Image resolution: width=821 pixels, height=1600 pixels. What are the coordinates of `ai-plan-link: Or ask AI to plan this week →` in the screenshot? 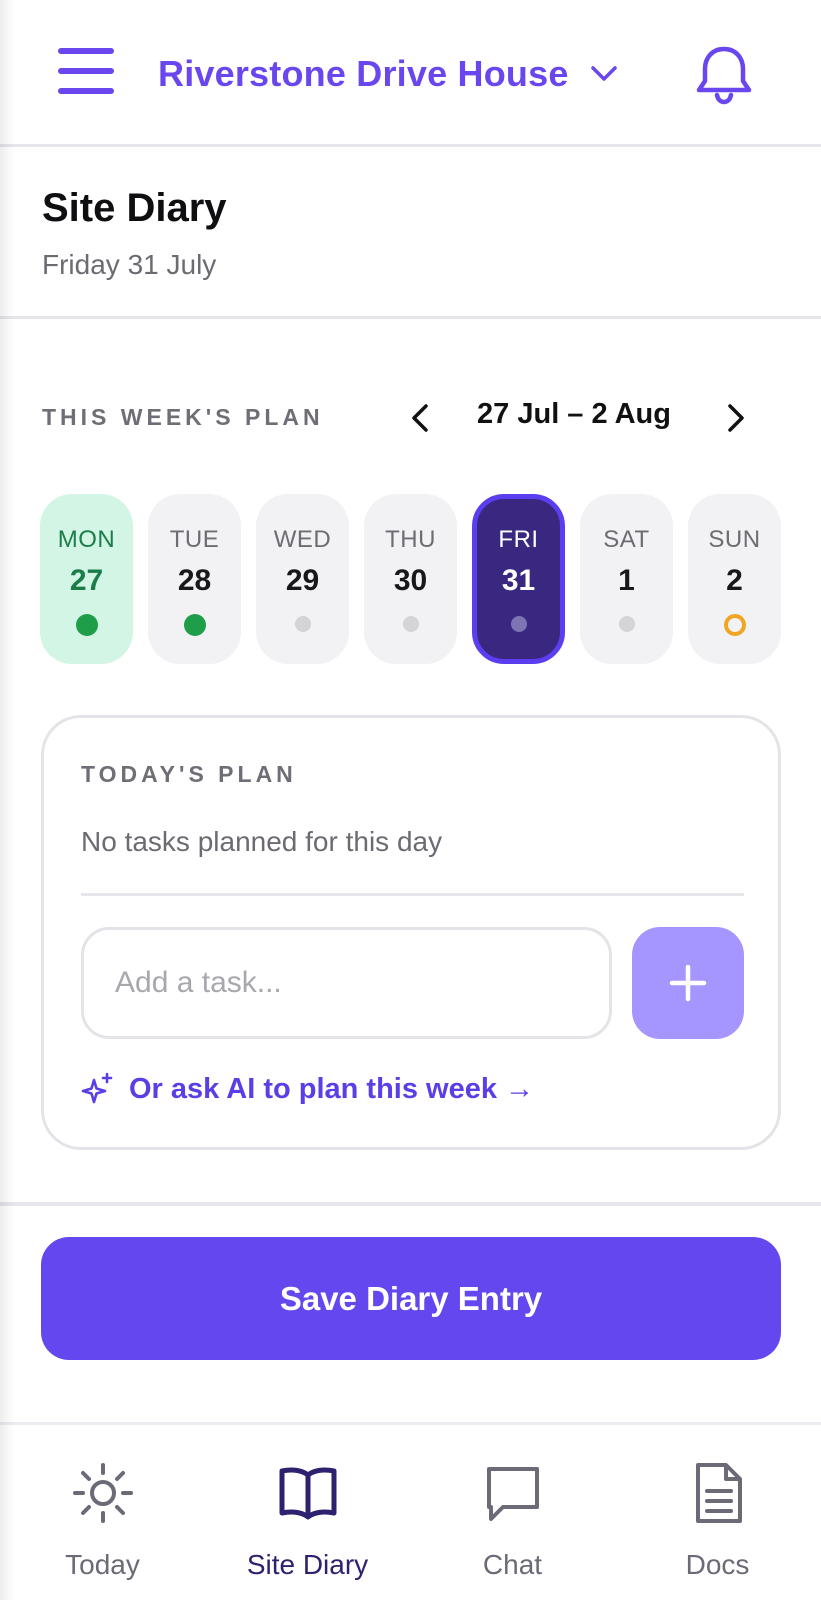 It's located at (307, 1089).